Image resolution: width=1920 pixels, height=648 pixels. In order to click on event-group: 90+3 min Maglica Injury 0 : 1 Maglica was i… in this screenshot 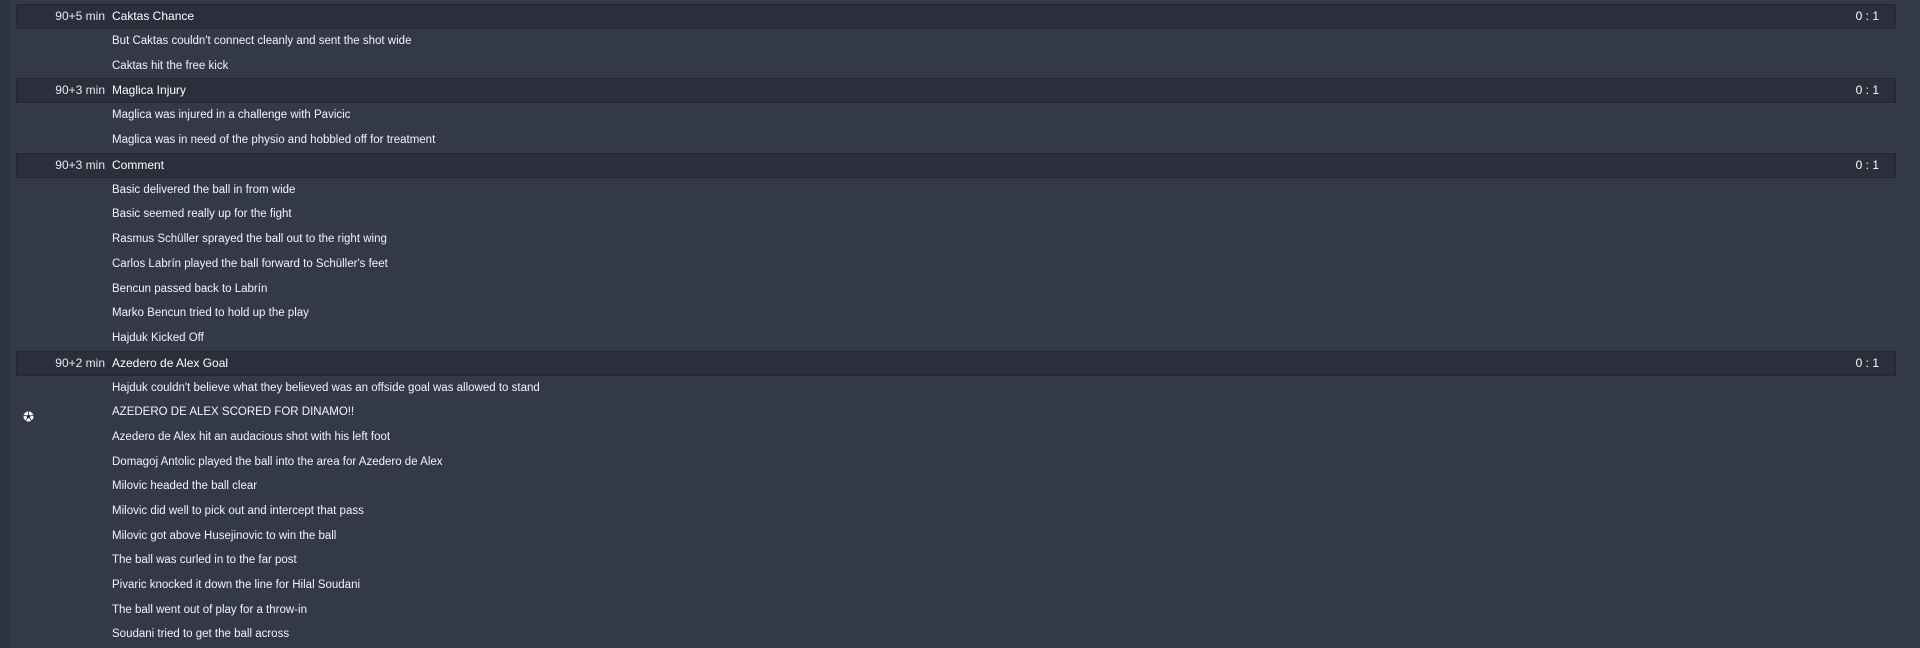, I will do `click(956, 115)`.